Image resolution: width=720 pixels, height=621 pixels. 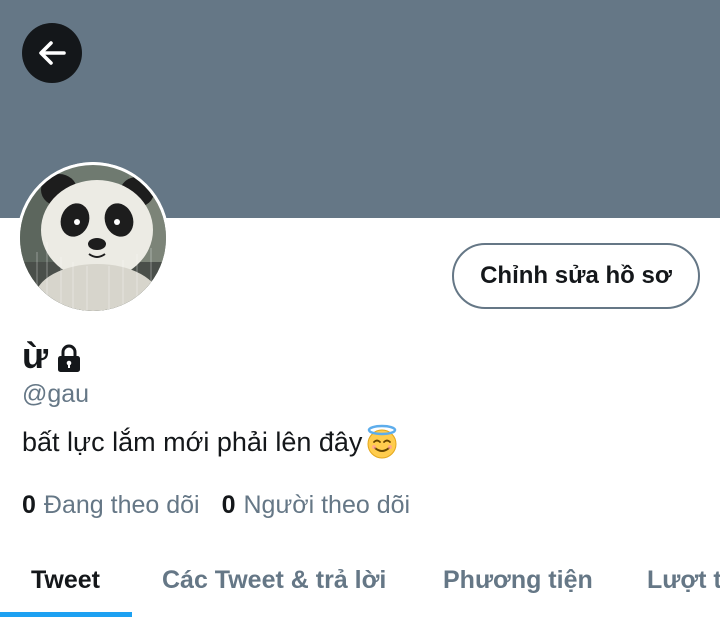 I want to click on active-tab-indicator, so click(x=66, y=614).